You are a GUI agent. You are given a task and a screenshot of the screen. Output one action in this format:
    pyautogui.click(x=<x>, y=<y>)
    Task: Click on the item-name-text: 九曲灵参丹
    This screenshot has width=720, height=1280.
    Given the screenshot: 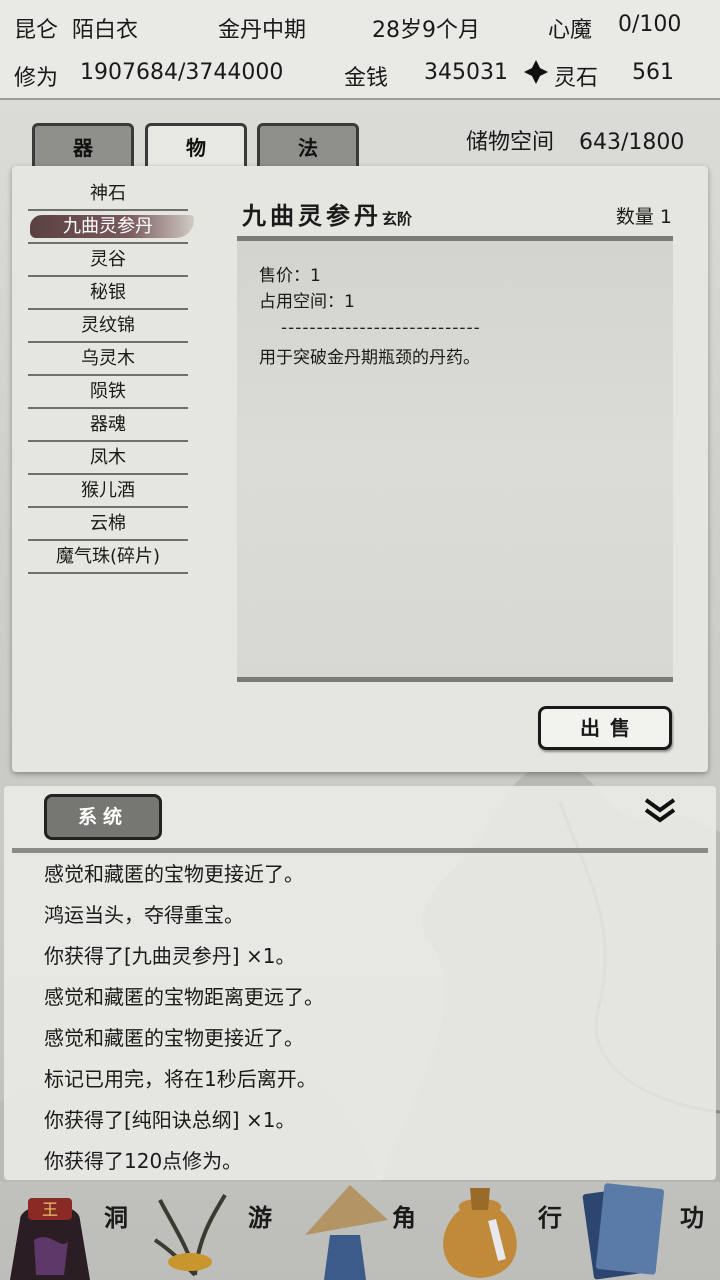 What is the action you would take?
    pyautogui.click(x=312, y=215)
    